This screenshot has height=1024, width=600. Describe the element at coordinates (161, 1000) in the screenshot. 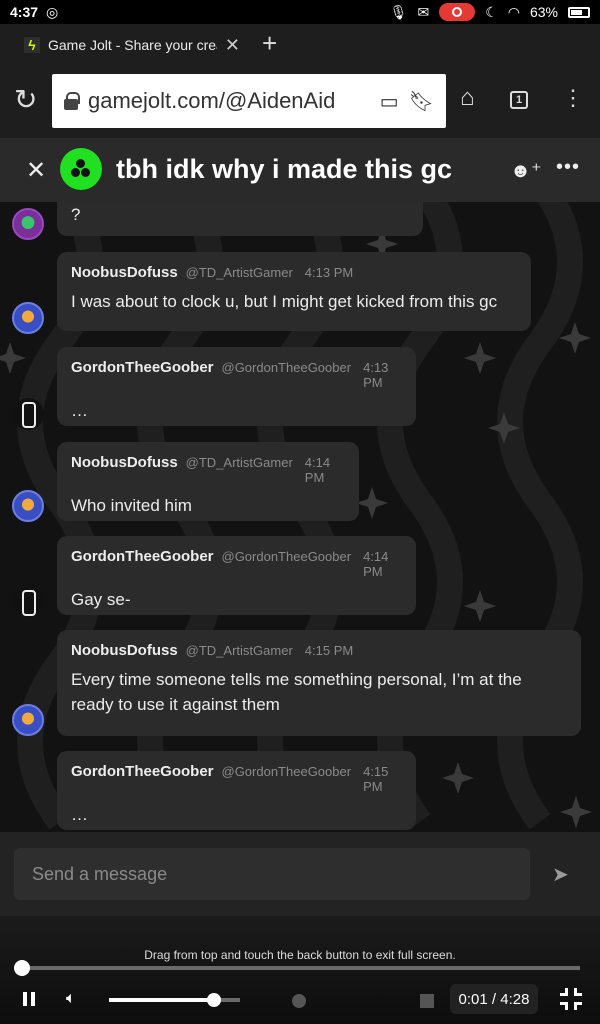

I see `volume-slider-fill` at that location.